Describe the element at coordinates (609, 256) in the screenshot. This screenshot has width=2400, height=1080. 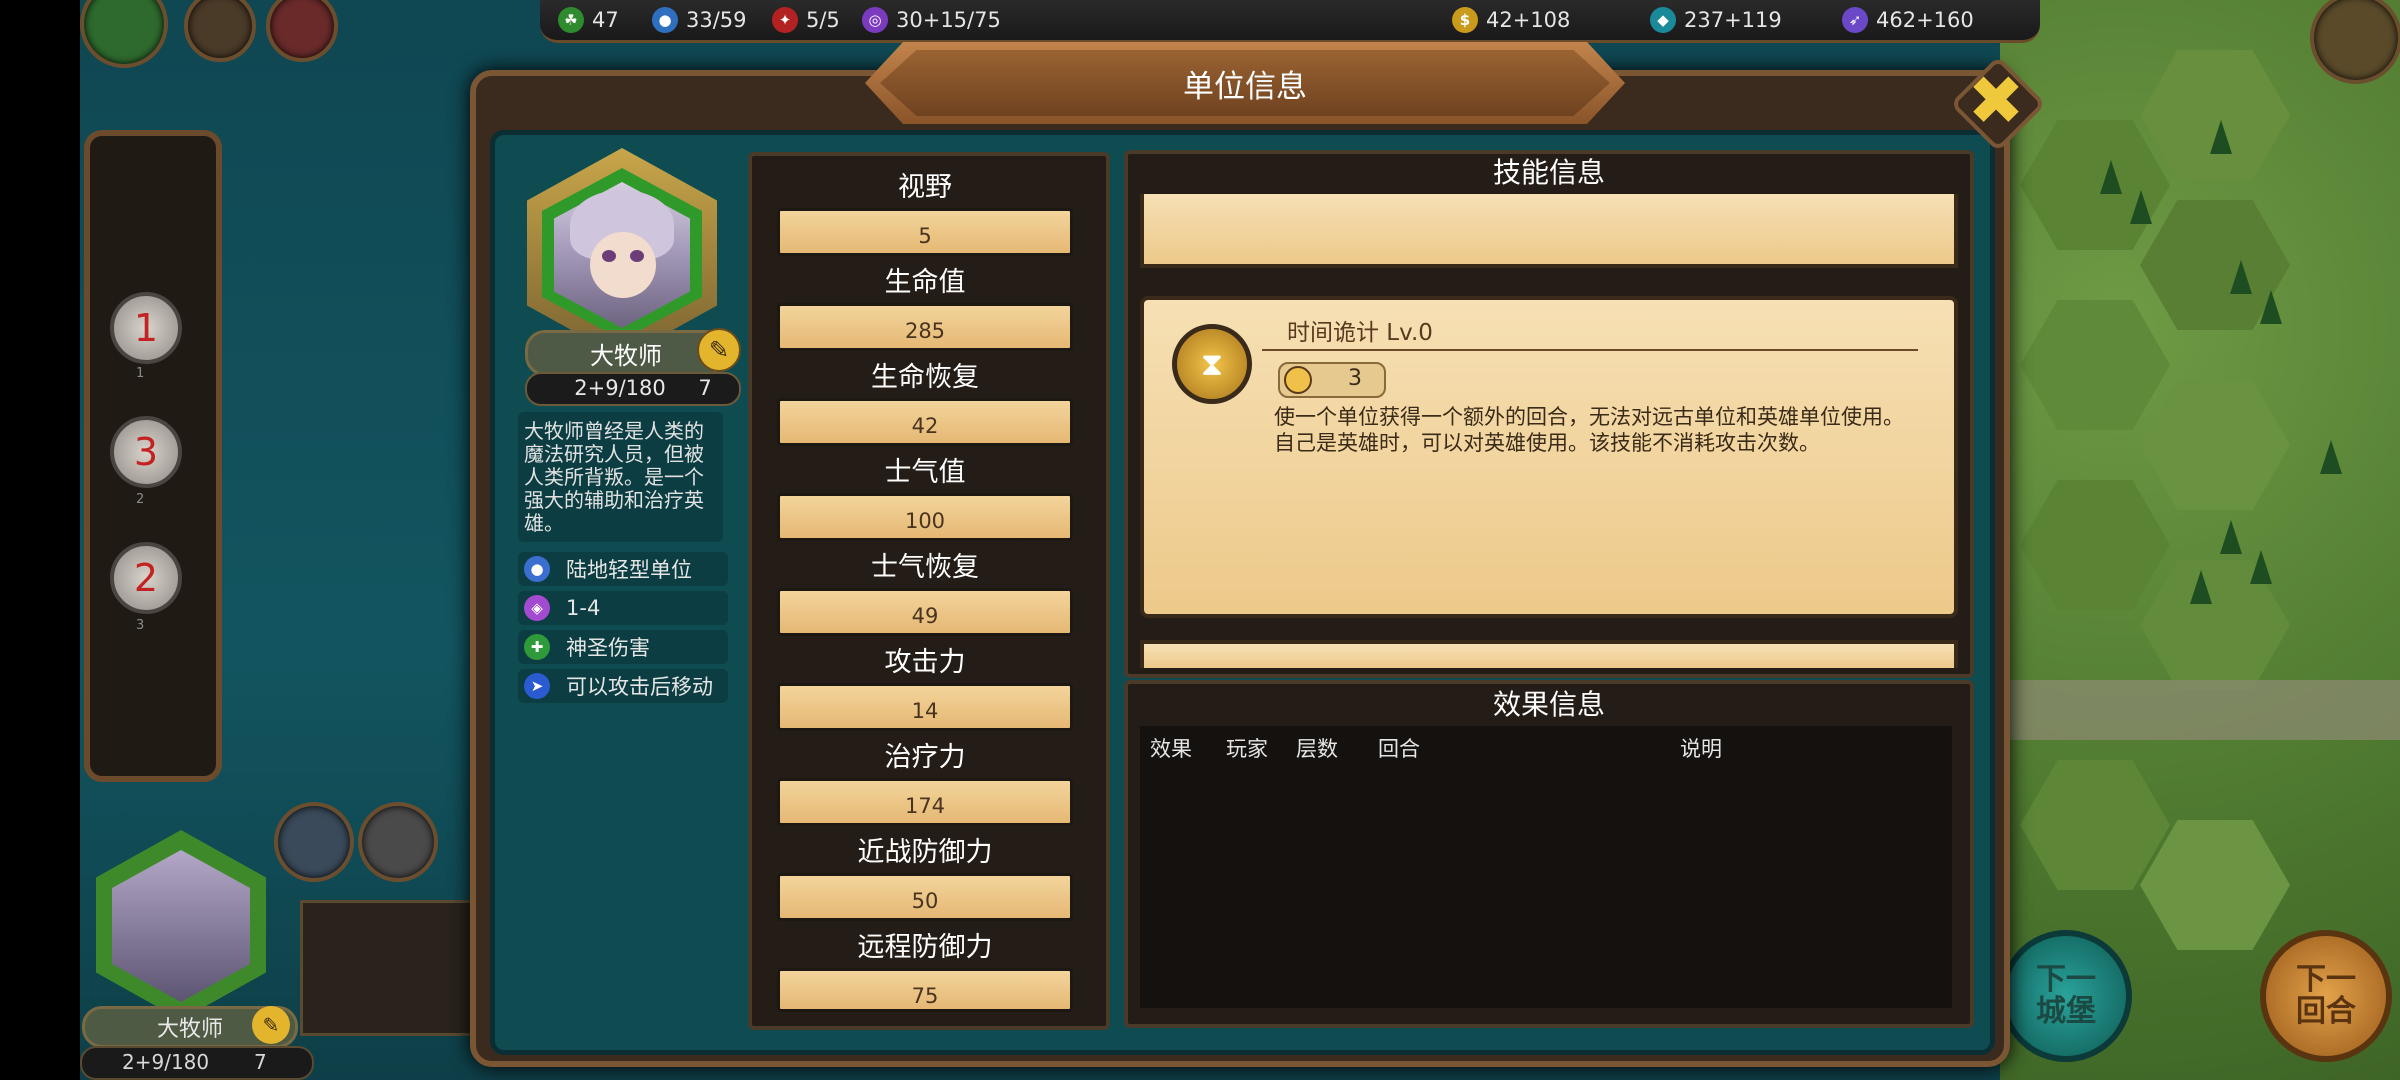
I see `hero-eye-left` at that location.